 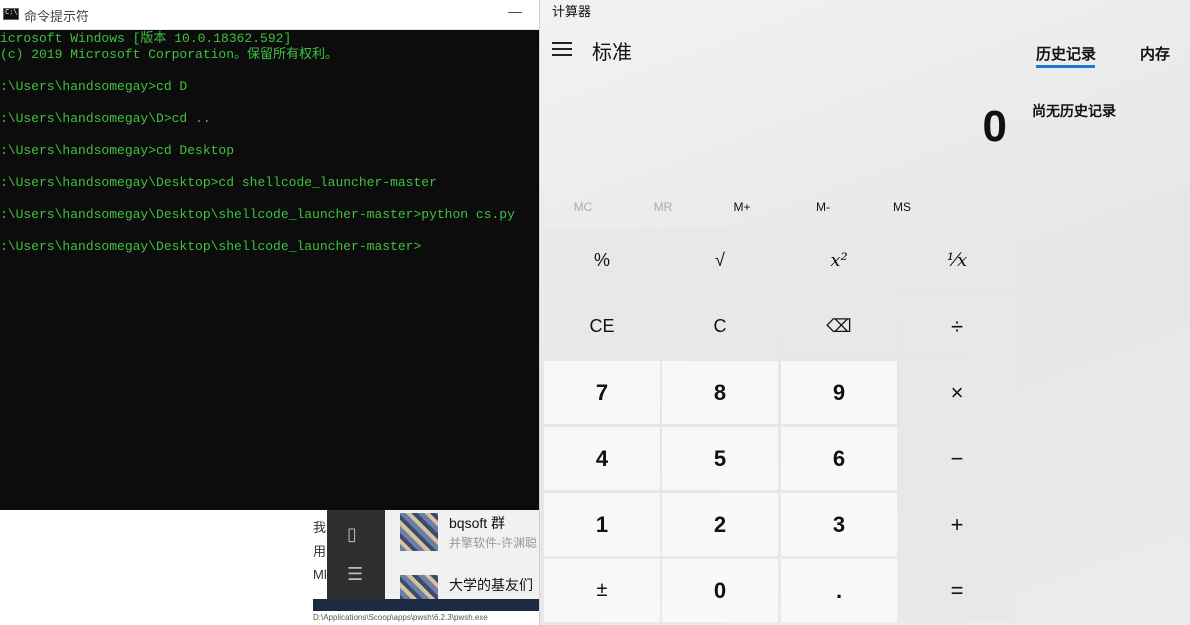 What do you see at coordinates (493, 543) in the screenshot?
I see `chat-preview: 并擎软件-许渊聪` at bounding box center [493, 543].